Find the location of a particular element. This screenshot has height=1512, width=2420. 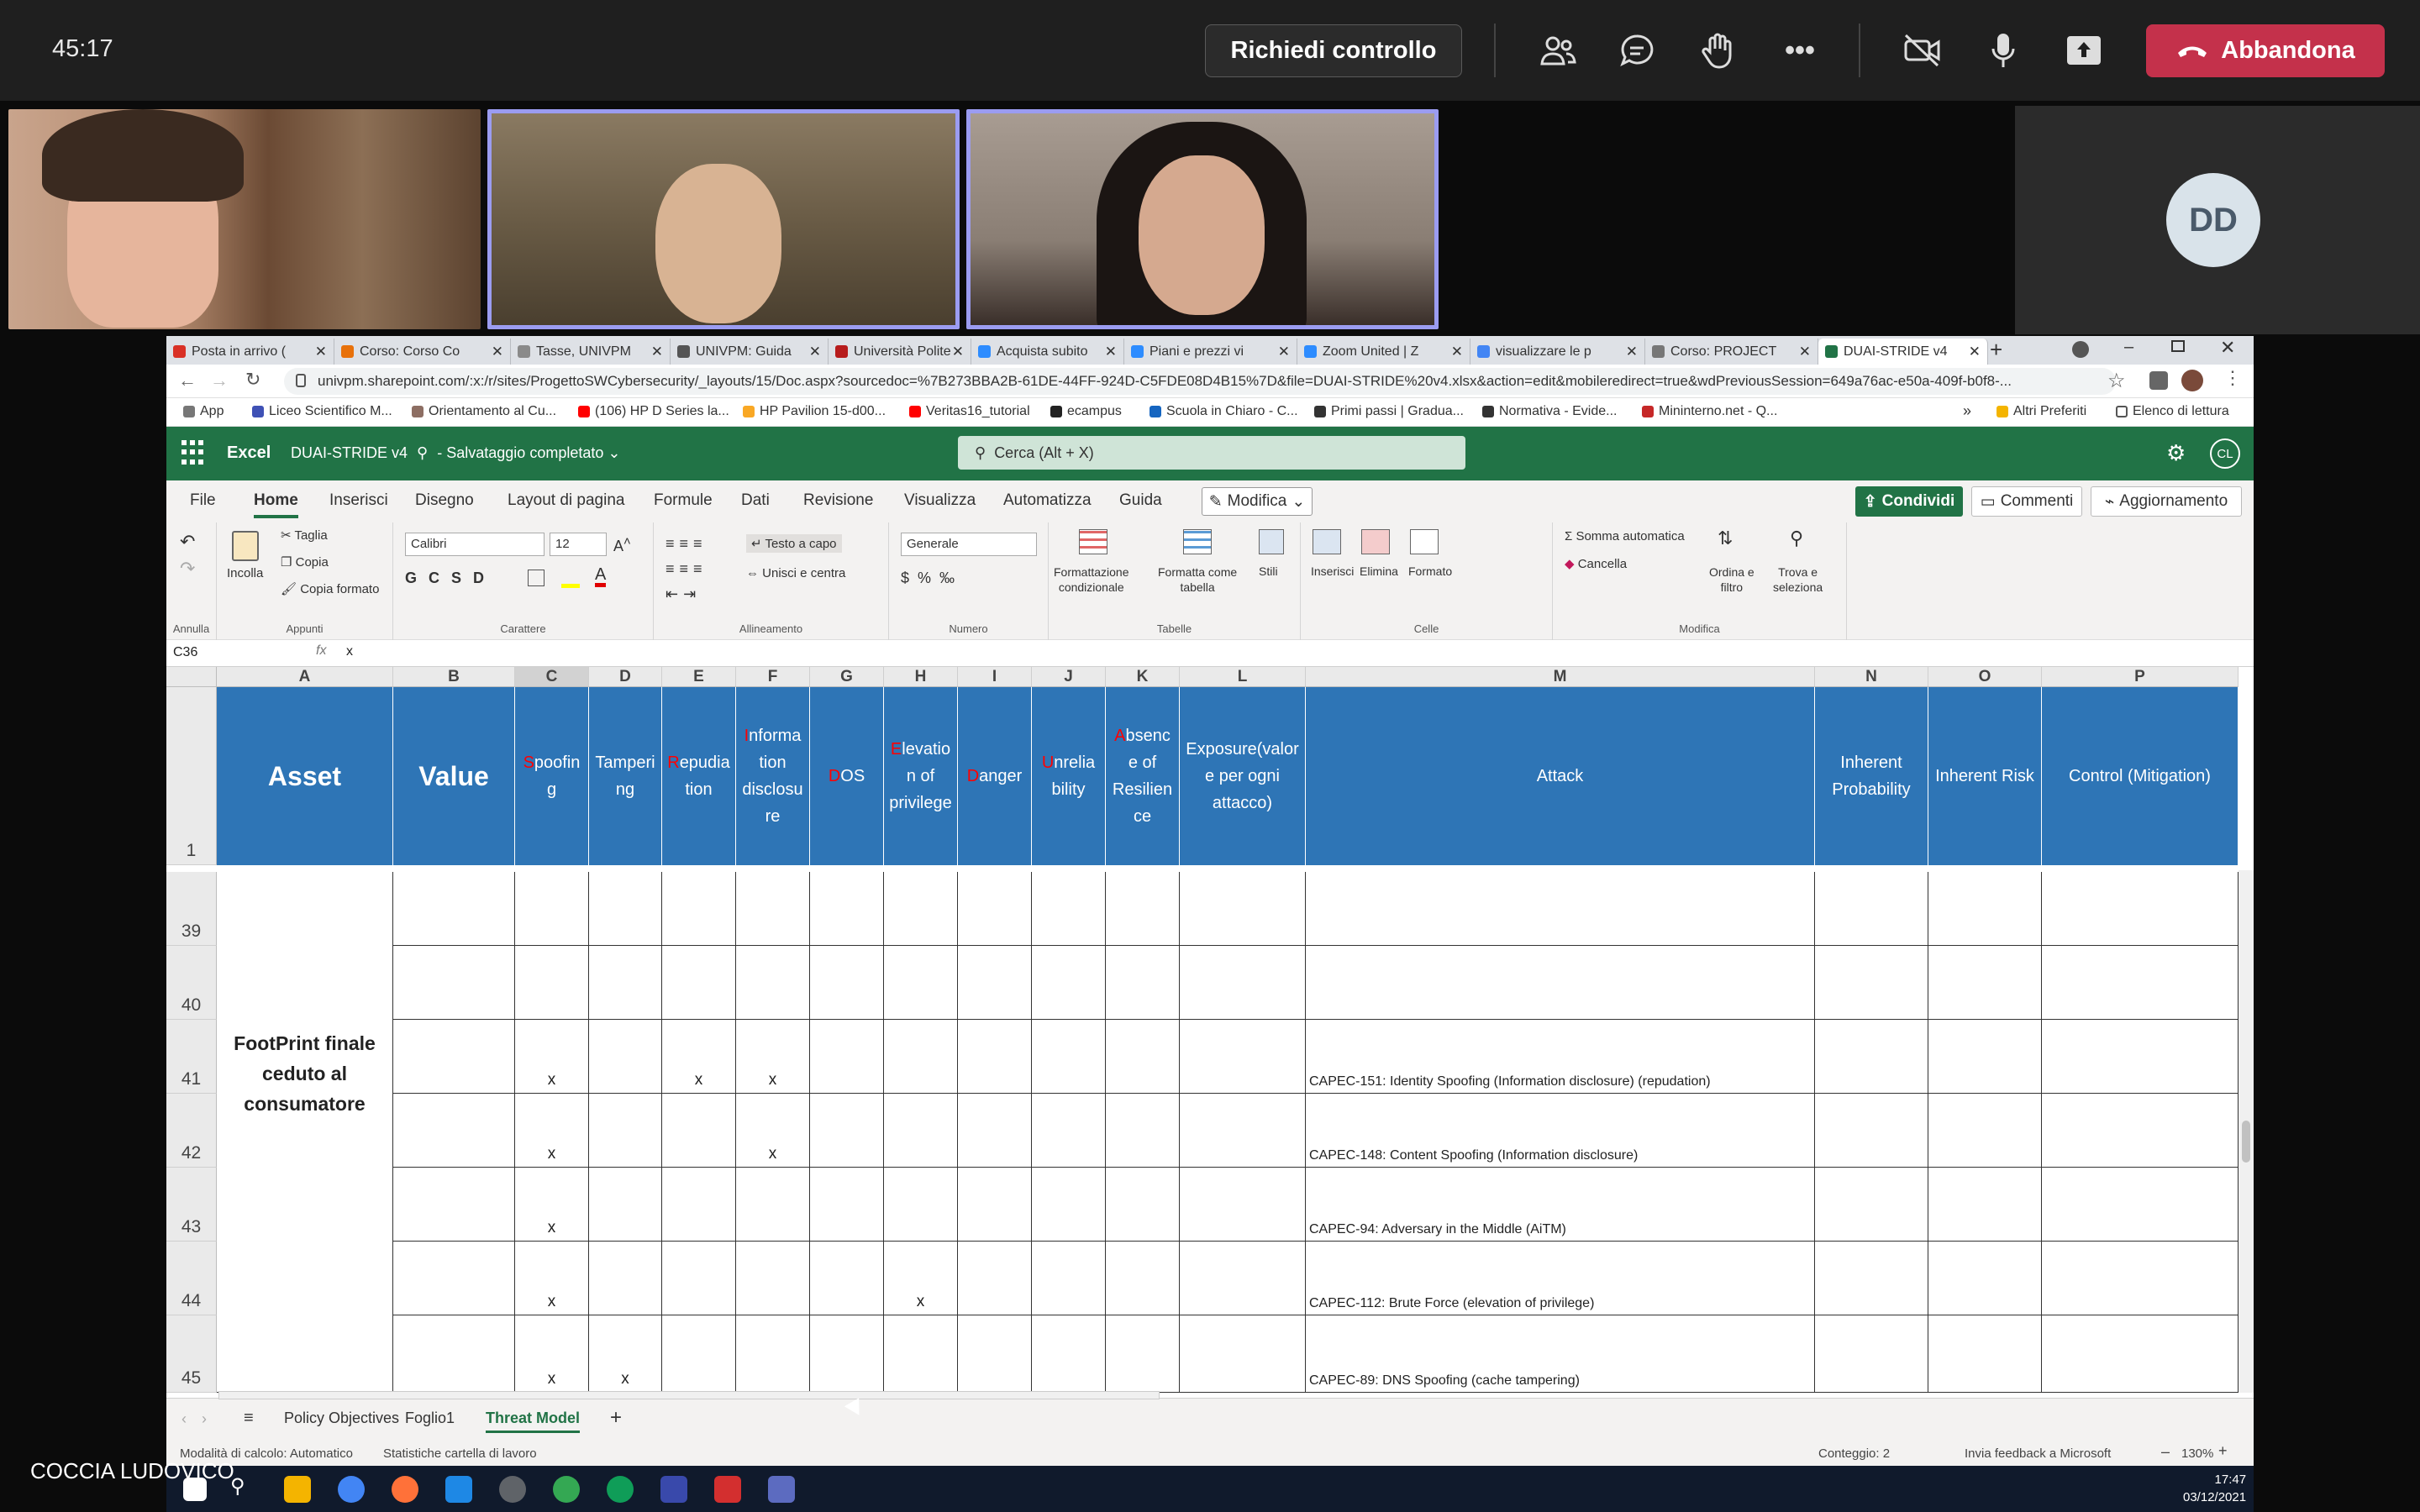

search-input: ⚲ Cerca (Alt + X) is located at coordinates (1211, 453).